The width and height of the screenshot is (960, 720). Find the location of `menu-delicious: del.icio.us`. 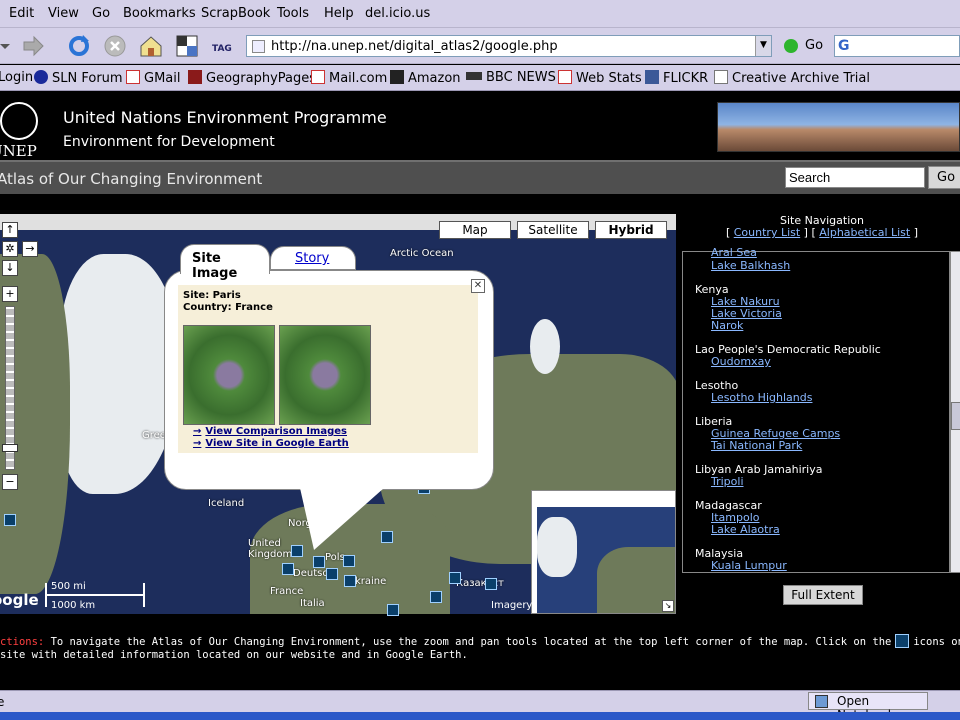

menu-delicious: del.icio.us is located at coordinates (397, 13).